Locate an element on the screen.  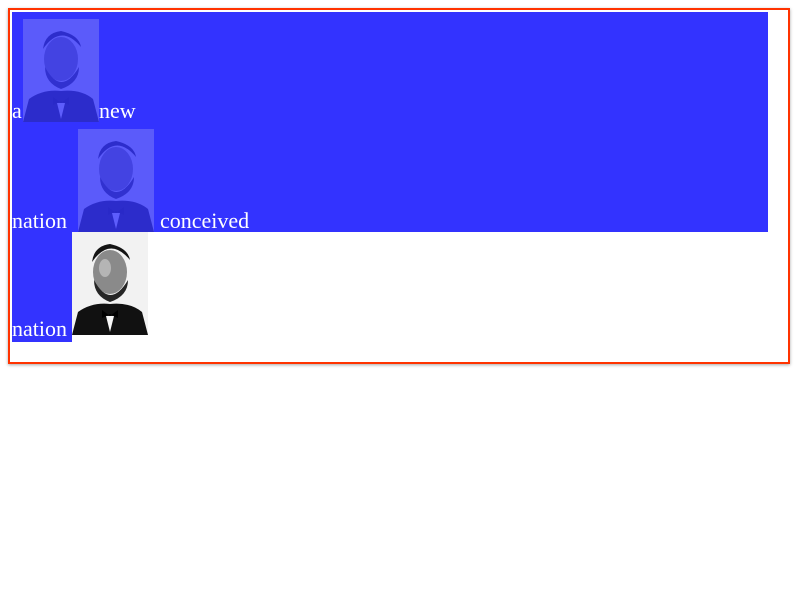
word-a: a is located at coordinates (17, 110).